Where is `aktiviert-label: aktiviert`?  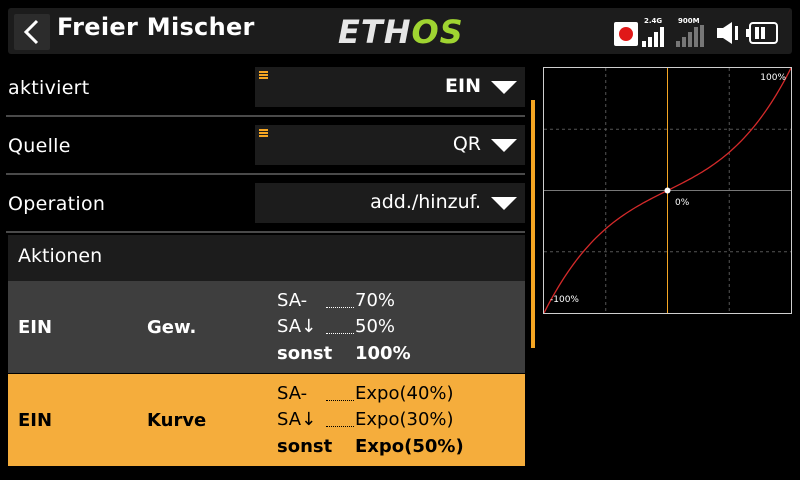
aktiviert-label: aktiviert is located at coordinates (49, 88).